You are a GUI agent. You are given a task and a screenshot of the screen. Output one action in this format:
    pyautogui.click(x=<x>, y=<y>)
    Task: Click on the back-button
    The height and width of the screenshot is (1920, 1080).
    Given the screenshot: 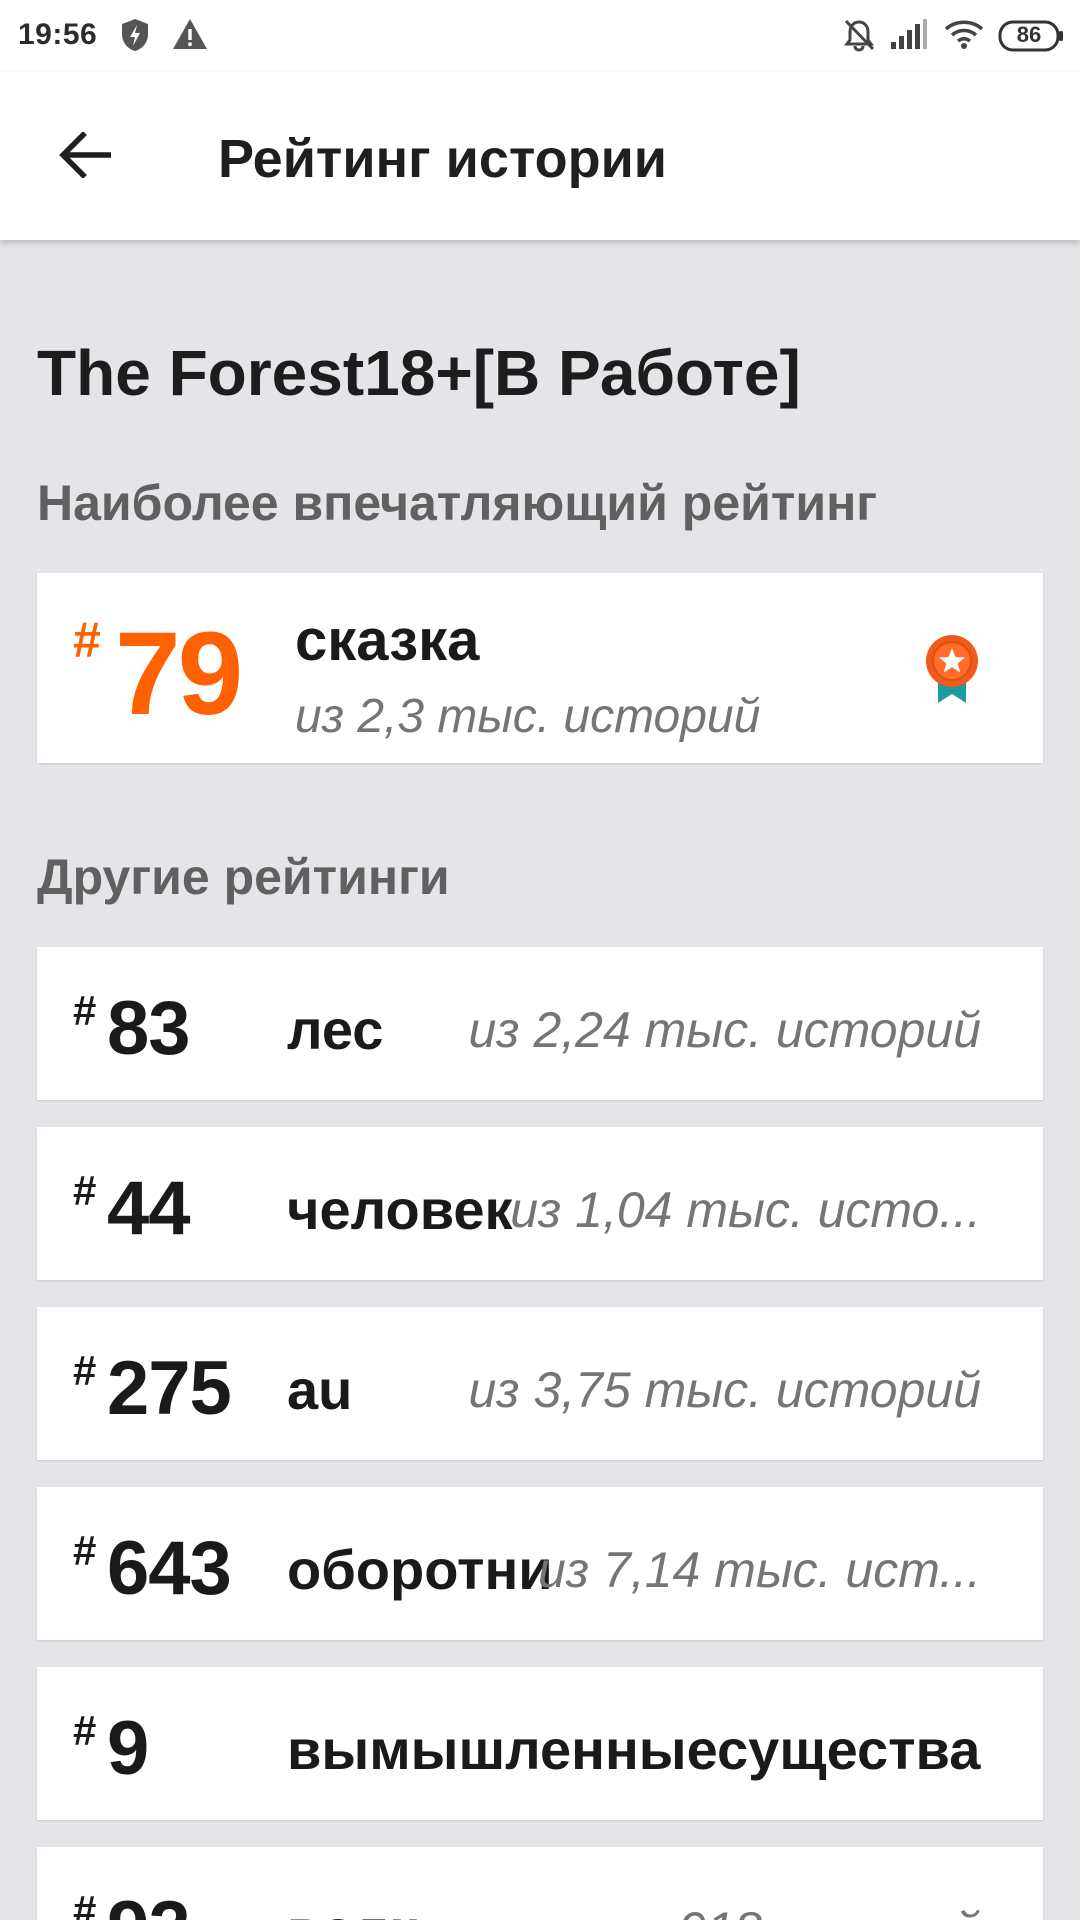 What is the action you would take?
    pyautogui.click(x=85, y=155)
    